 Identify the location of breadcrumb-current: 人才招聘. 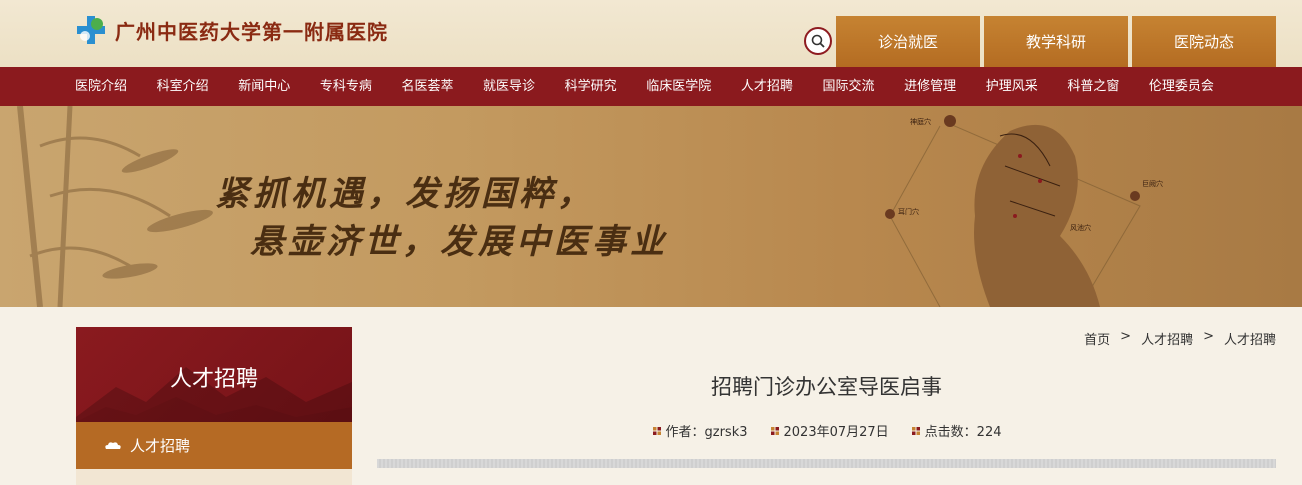
(1250, 338).